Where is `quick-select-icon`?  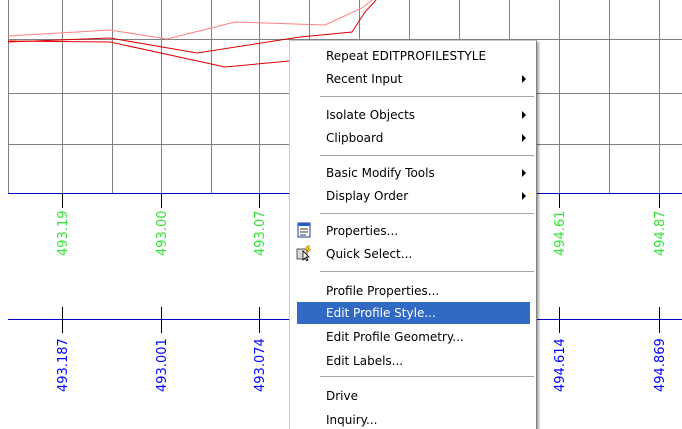
quick-select-icon is located at coordinates (304, 253).